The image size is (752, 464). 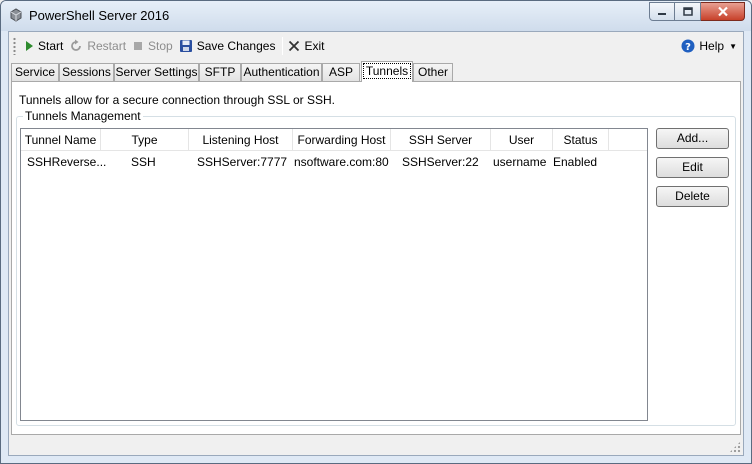 I want to click on tab-authentication: Authentication, so click(x=281, y=72).